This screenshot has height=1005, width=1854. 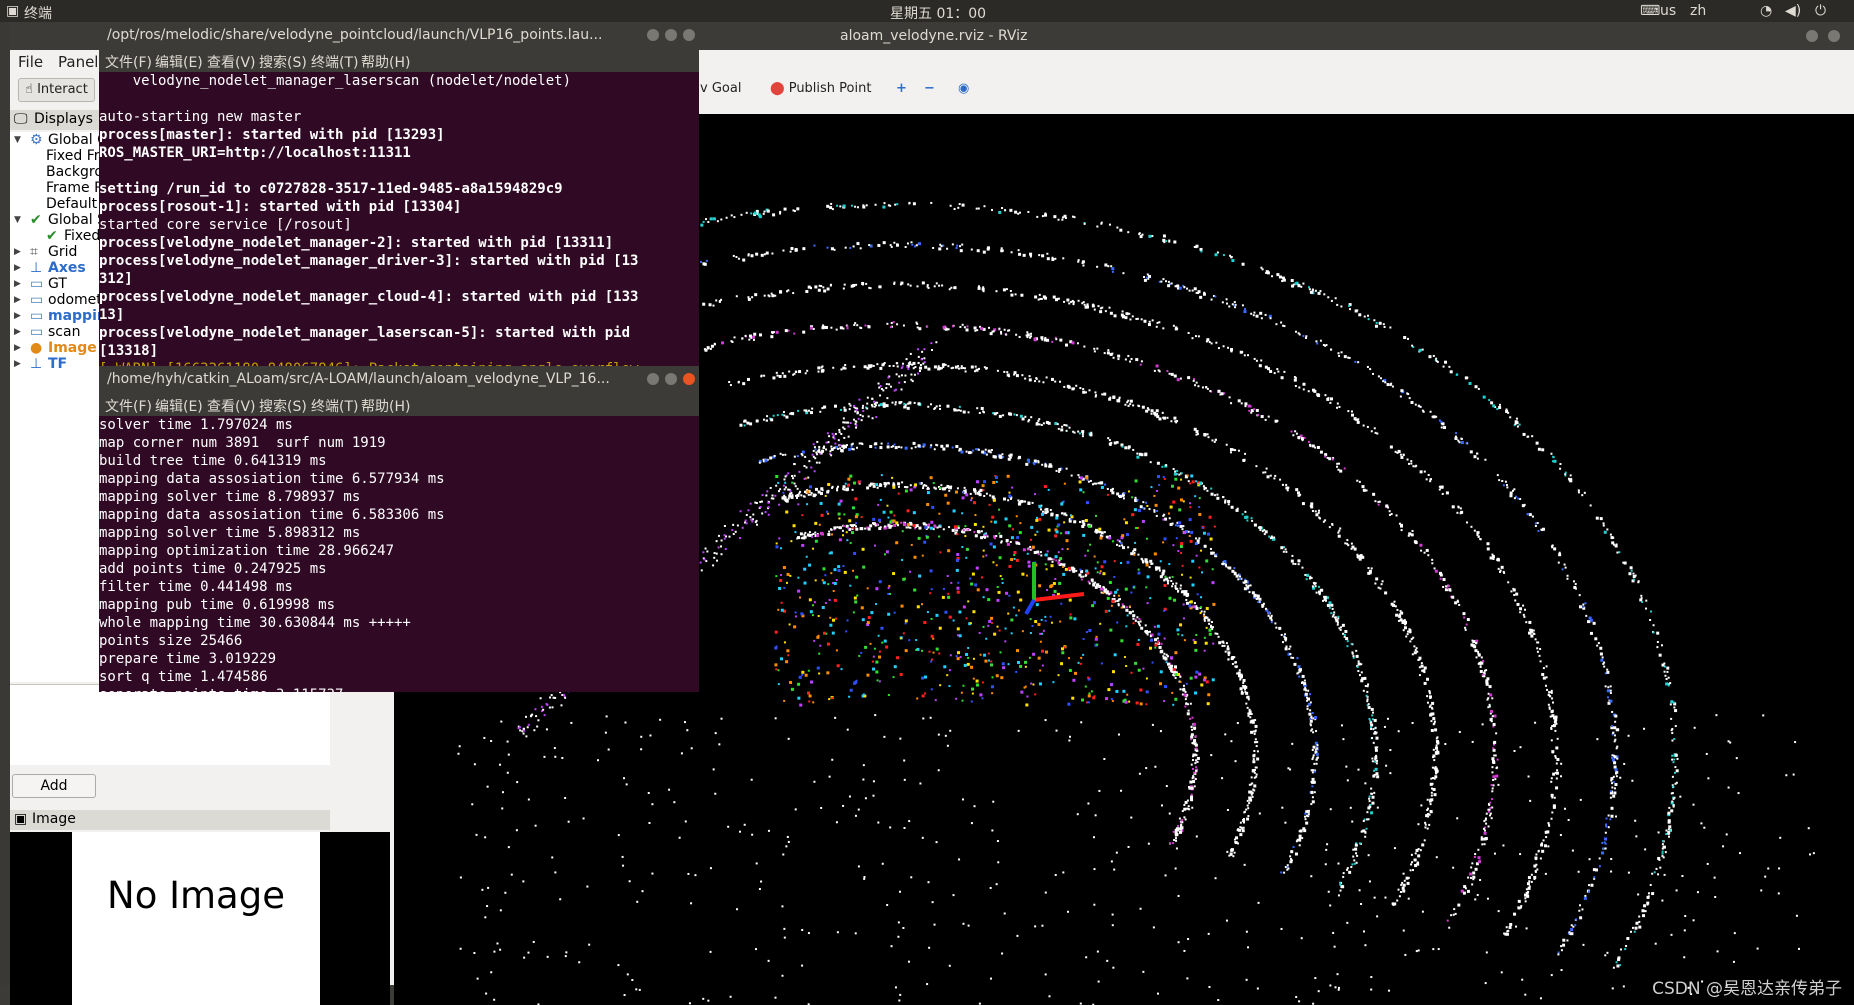 What do you see at coordinates (56, 90) in the screenshot?
I see `interact-tool-button: ☝ Interact` at bounding box center [56, 90].